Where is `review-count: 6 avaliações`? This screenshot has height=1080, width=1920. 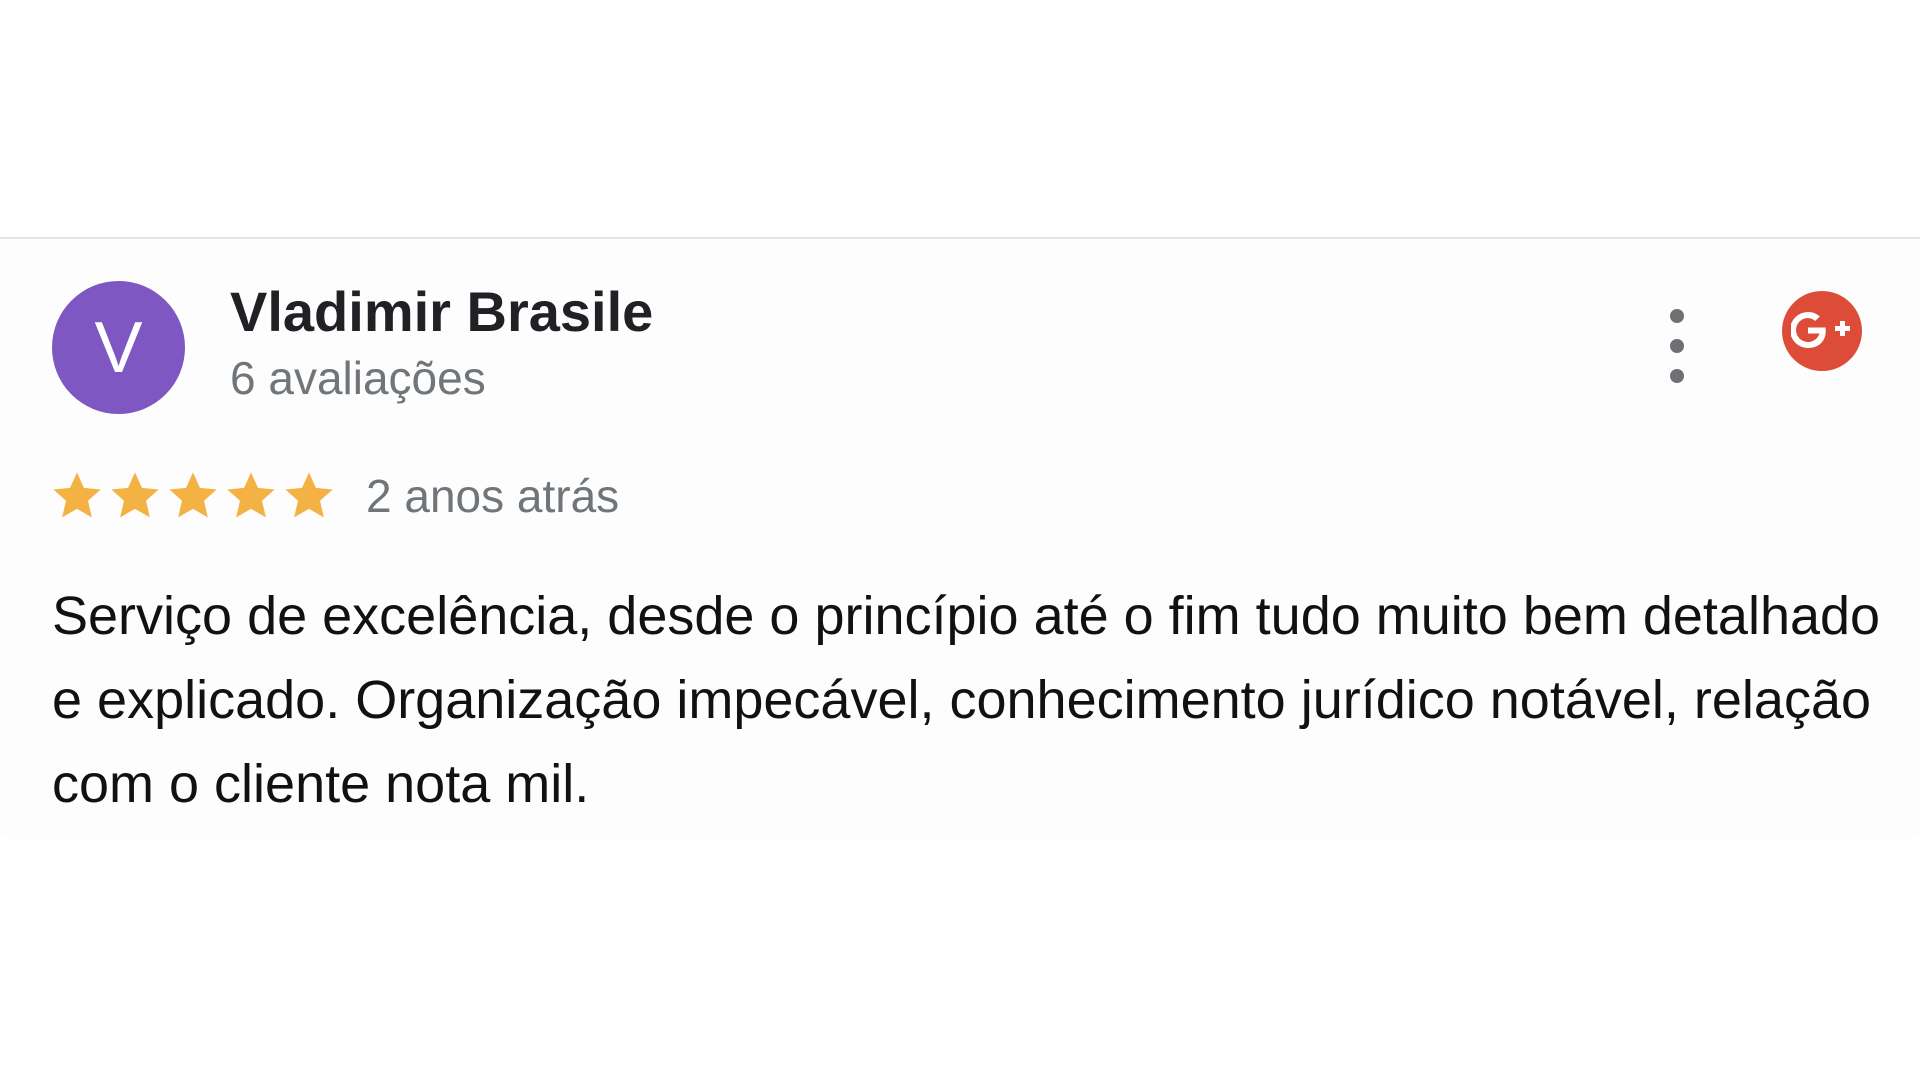 review-count: 6 avaliações is located at coordinates (358, 378).